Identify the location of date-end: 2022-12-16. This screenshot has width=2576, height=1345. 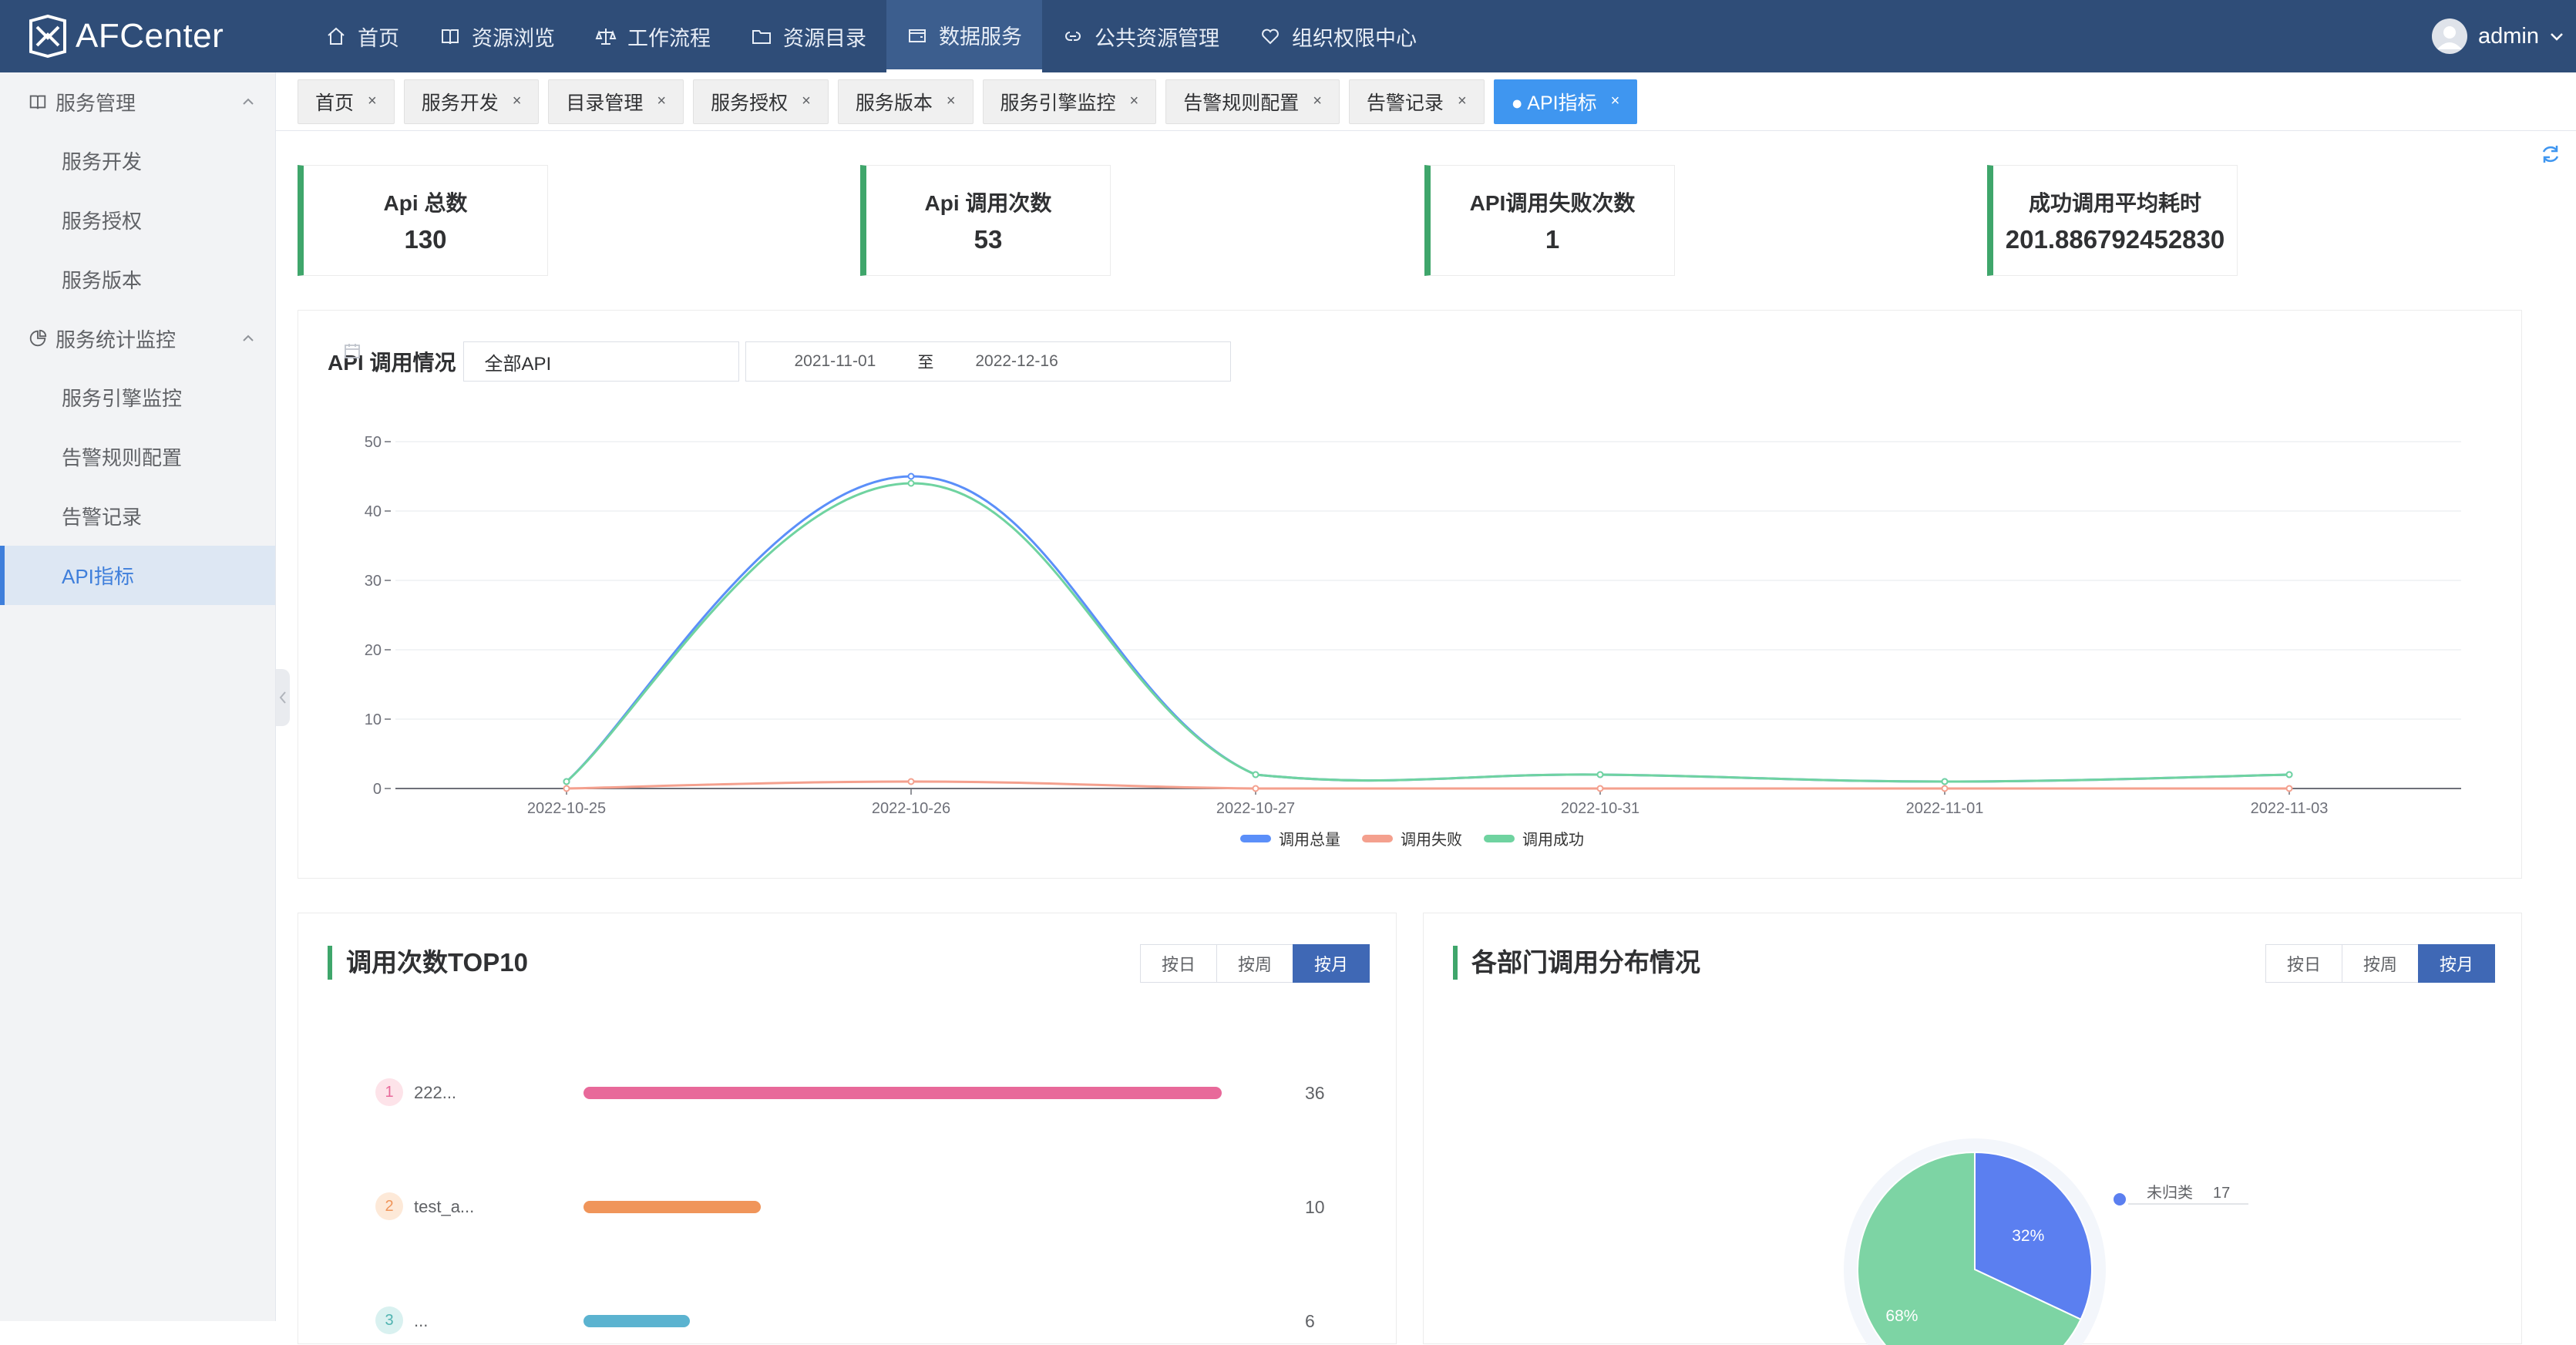
(1016, 362).